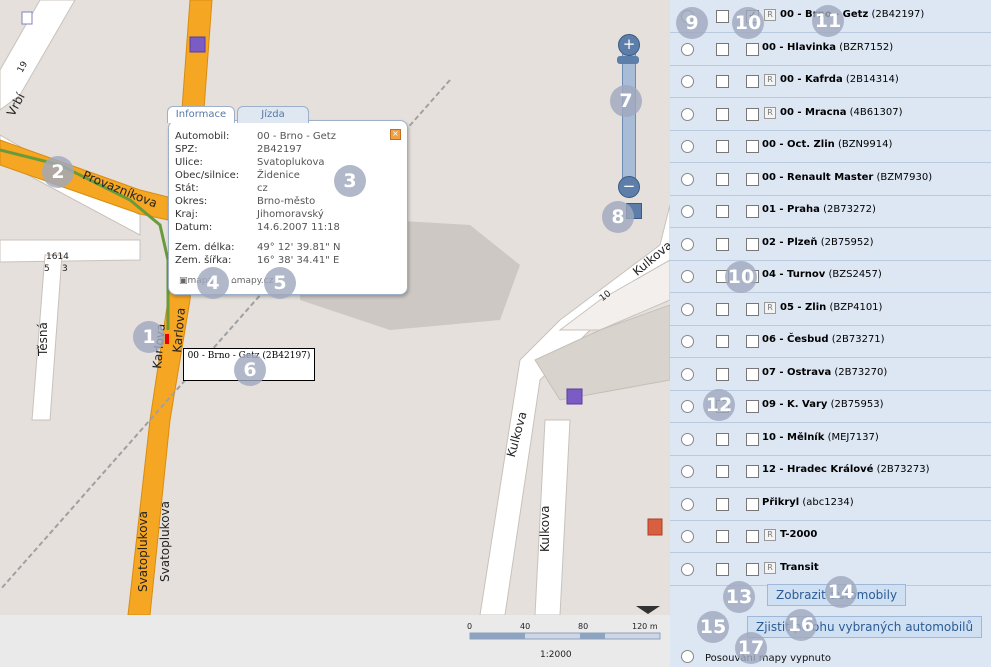  What do you see at coordinates (903, 469) in the screenshot?
I see `vehicle-plate: (2B73273)` at bounding box center [903, 469].